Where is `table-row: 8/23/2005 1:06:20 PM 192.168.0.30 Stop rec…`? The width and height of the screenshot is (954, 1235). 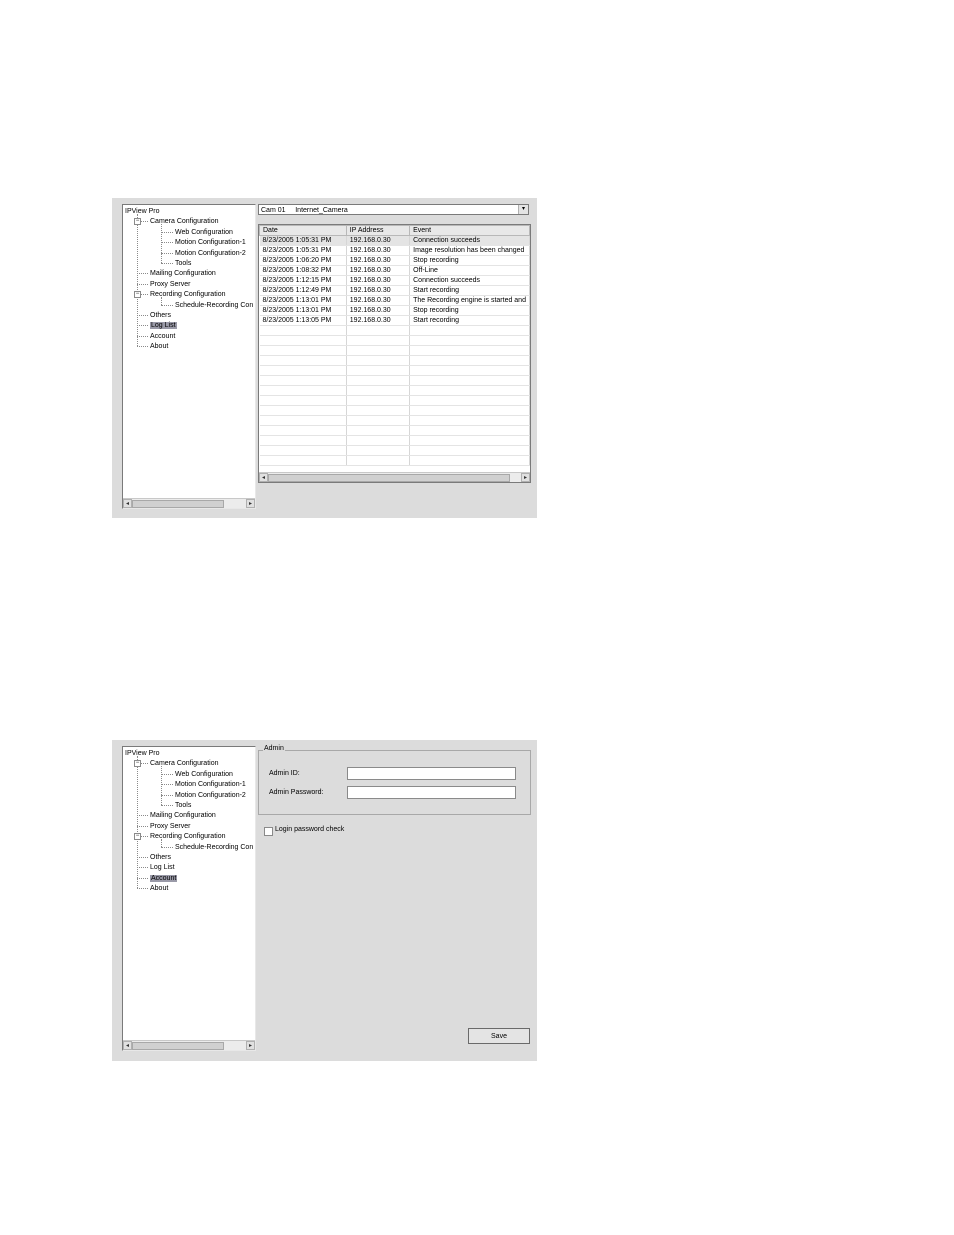 table-row: 8/23/2005 1:06:20 PM 192.168.0.30 Stop rec… is located at coordinates (394, 260).